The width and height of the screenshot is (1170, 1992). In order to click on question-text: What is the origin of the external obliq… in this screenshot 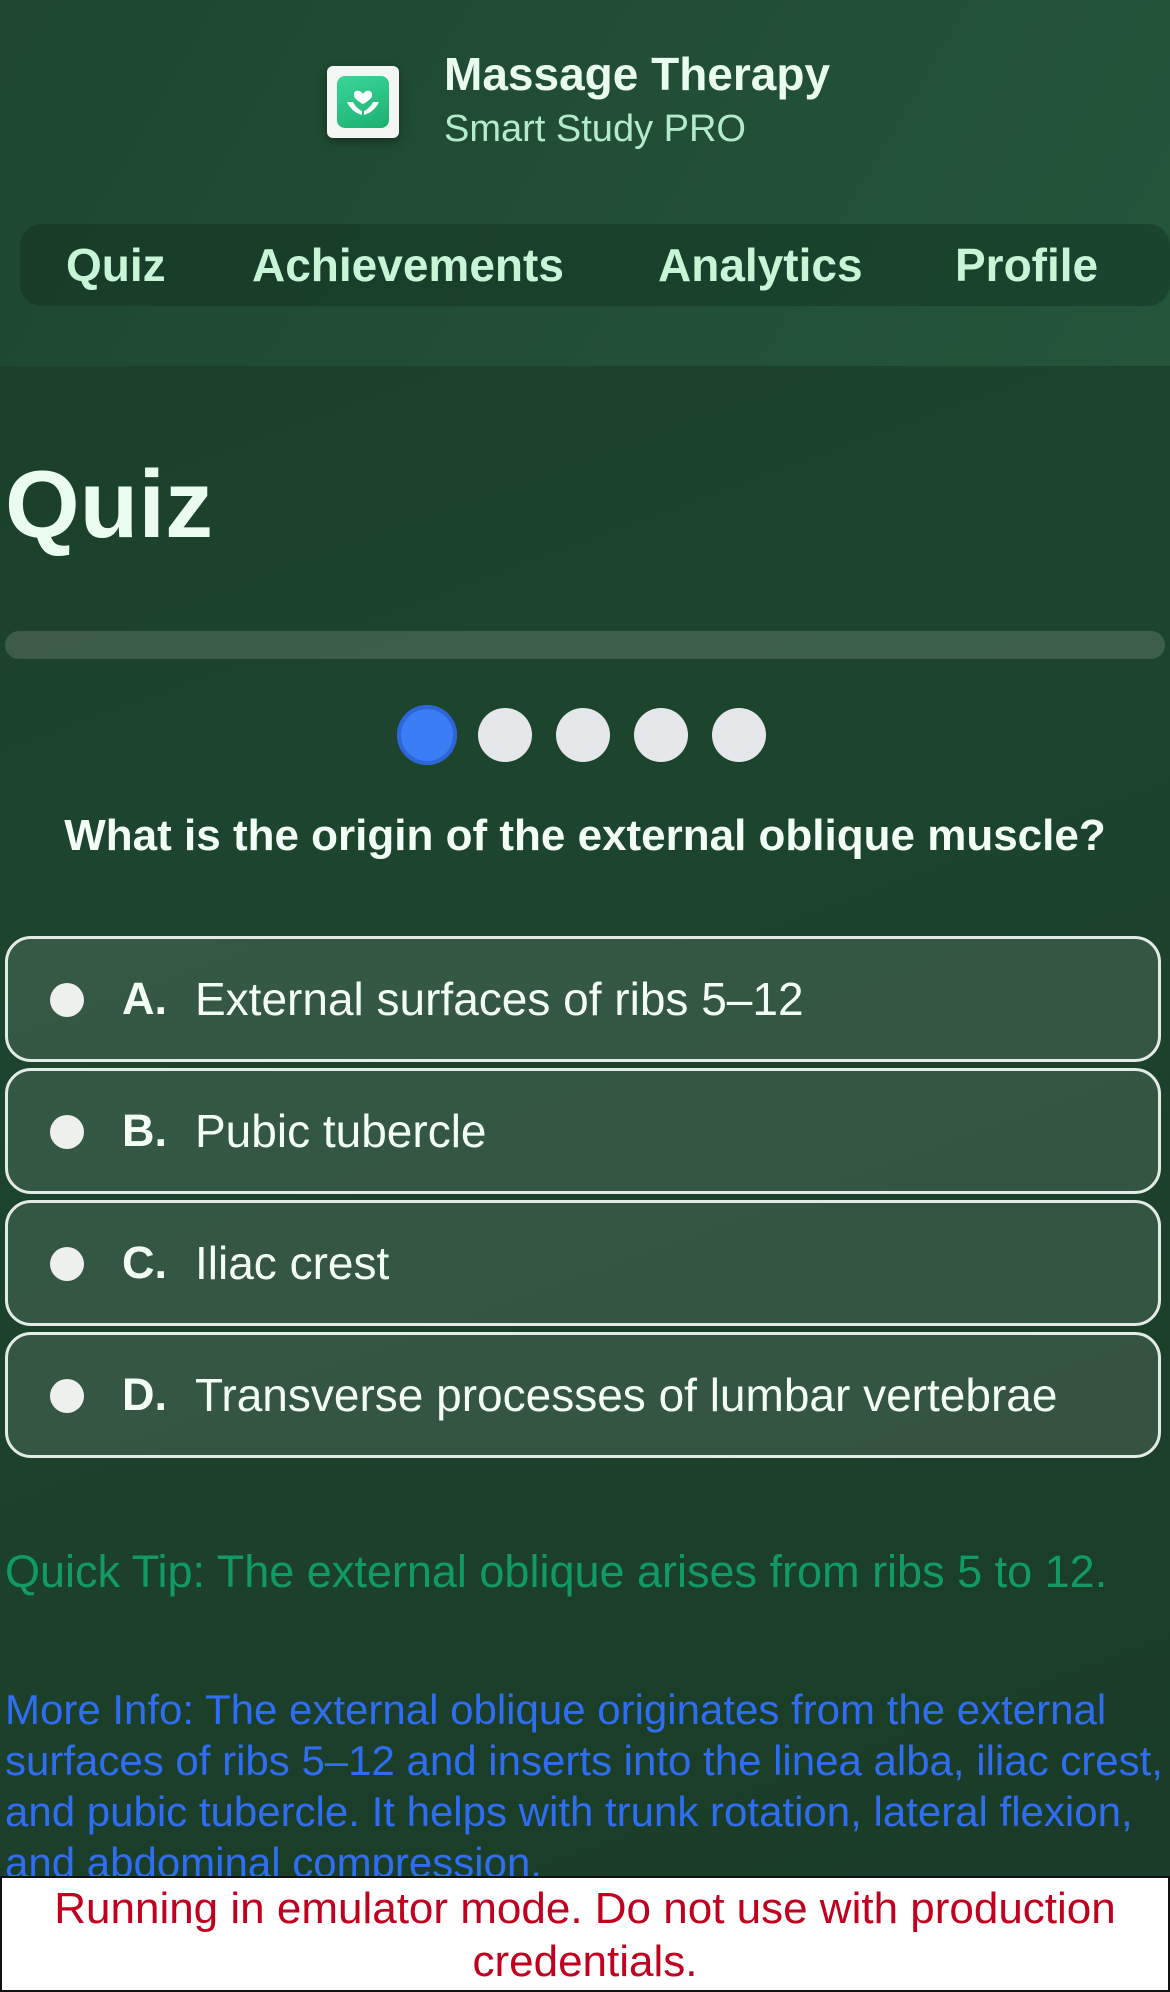, I will do `click(585, 835)`.